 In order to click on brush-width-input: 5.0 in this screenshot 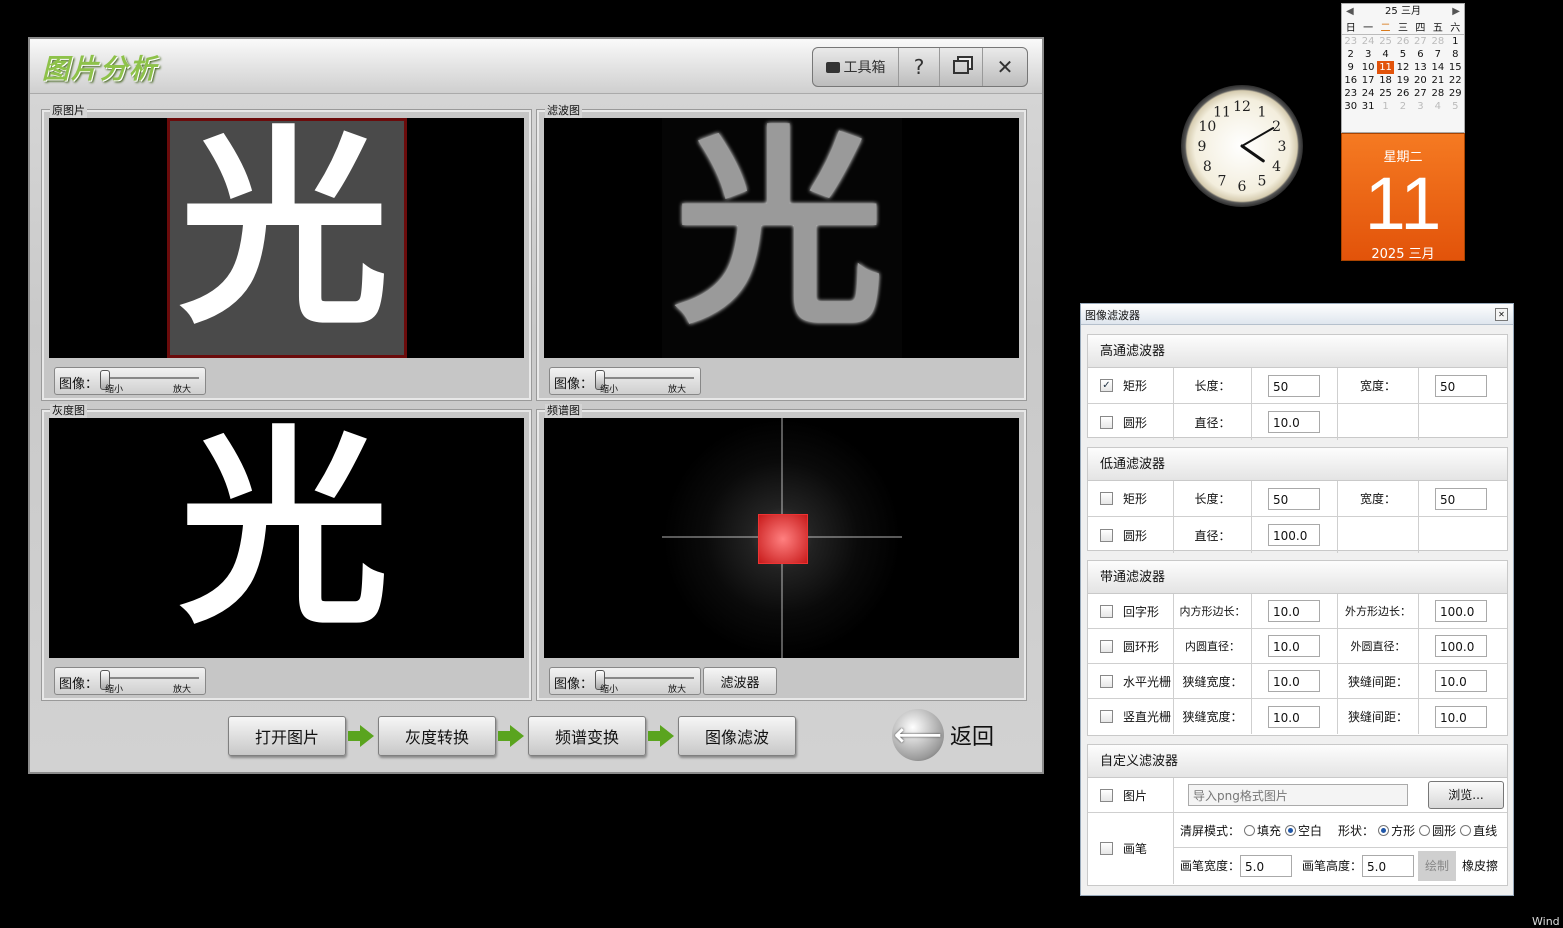, I will do `click(1266, 865)`.